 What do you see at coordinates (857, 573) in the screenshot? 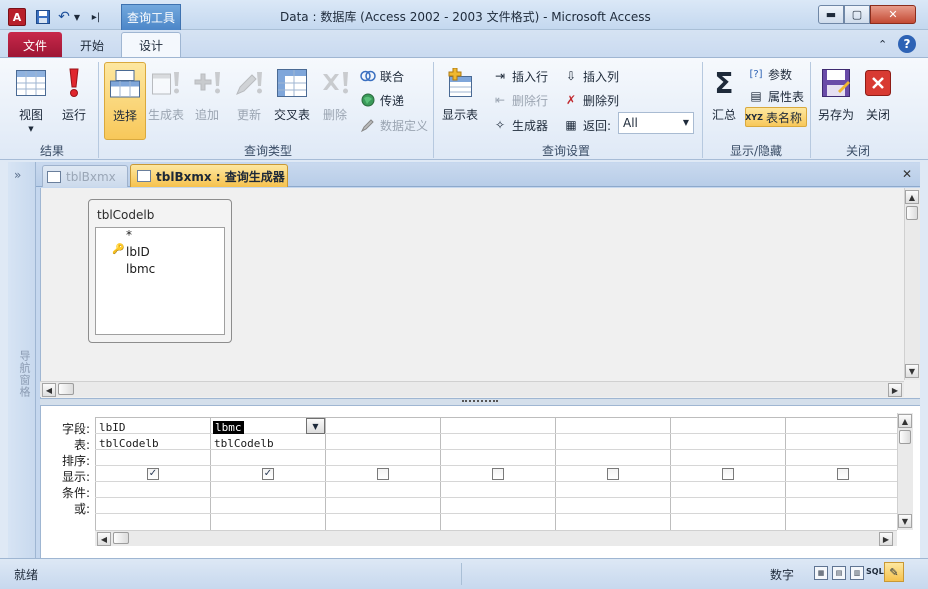
I see `pivotchart-view-icon: ▥` at bounding box center [857, 573].